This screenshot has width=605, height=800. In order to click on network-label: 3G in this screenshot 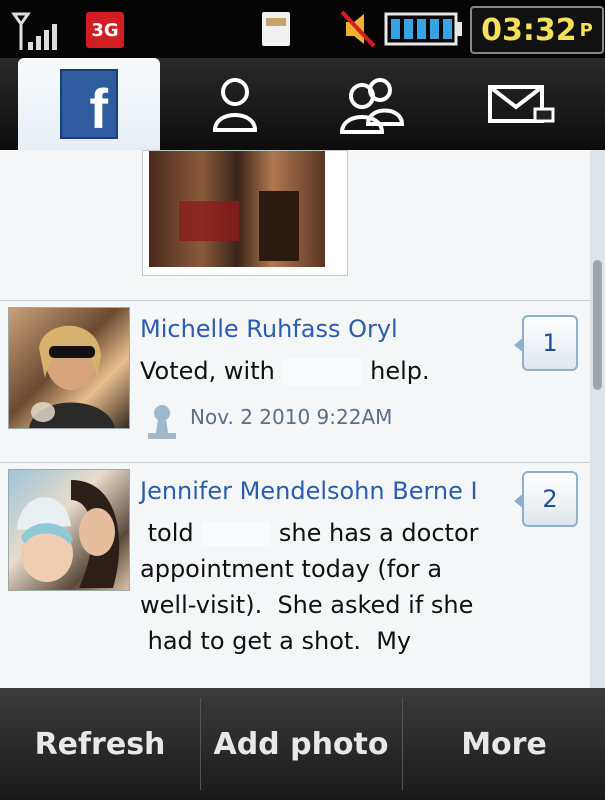, I will do `click(105, 30)`.